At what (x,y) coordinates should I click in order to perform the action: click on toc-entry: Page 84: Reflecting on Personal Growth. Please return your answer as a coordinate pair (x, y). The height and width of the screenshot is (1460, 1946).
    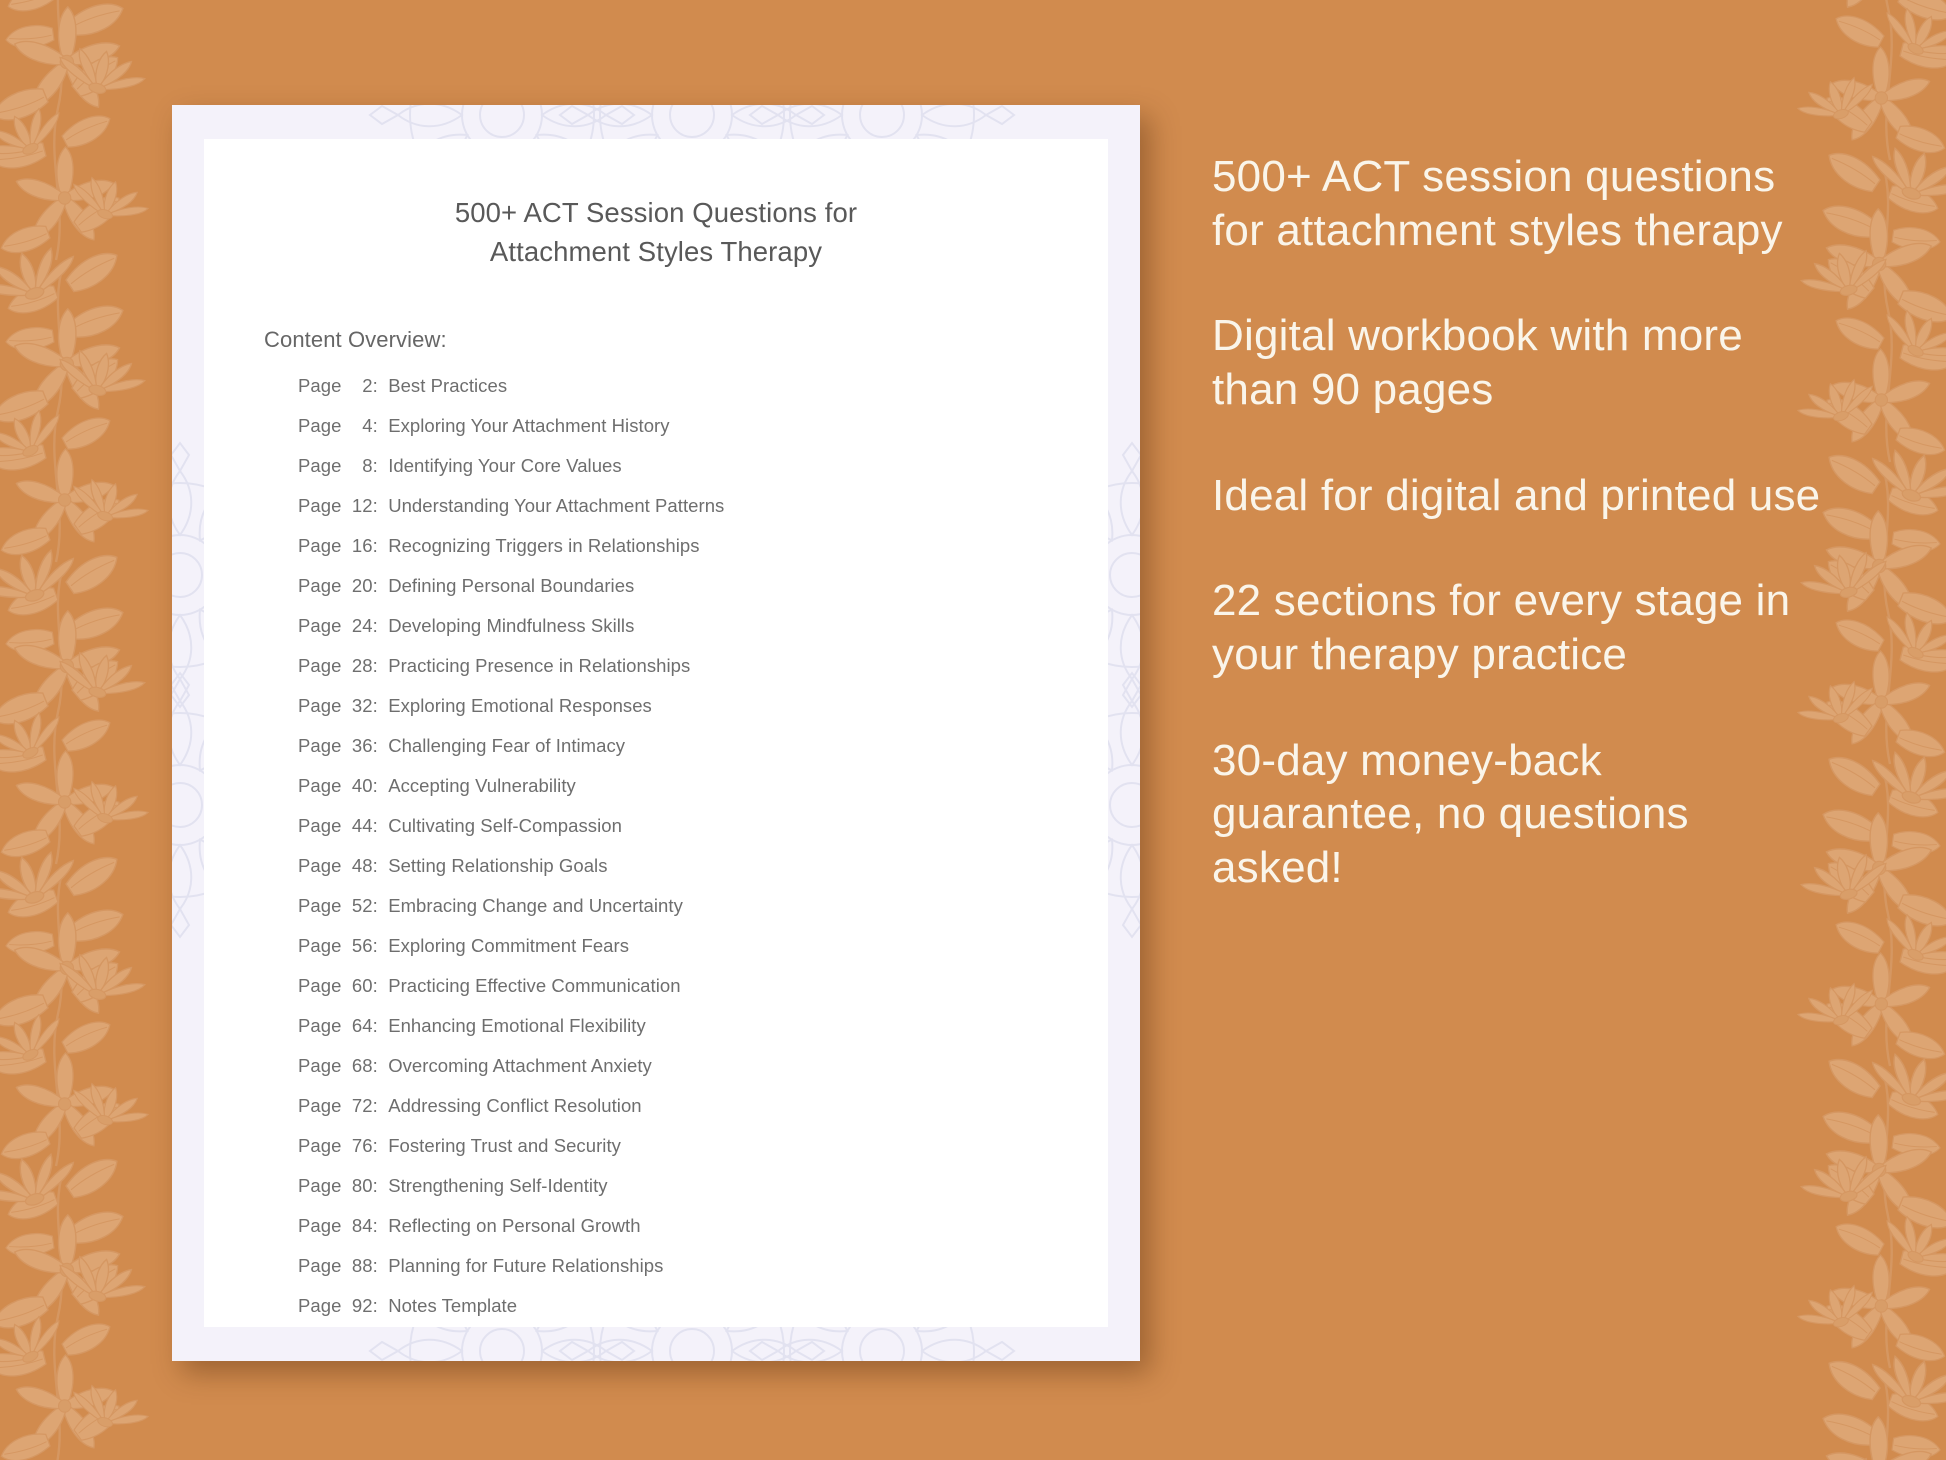
    Looking at the image, I should click on (673, 1237).